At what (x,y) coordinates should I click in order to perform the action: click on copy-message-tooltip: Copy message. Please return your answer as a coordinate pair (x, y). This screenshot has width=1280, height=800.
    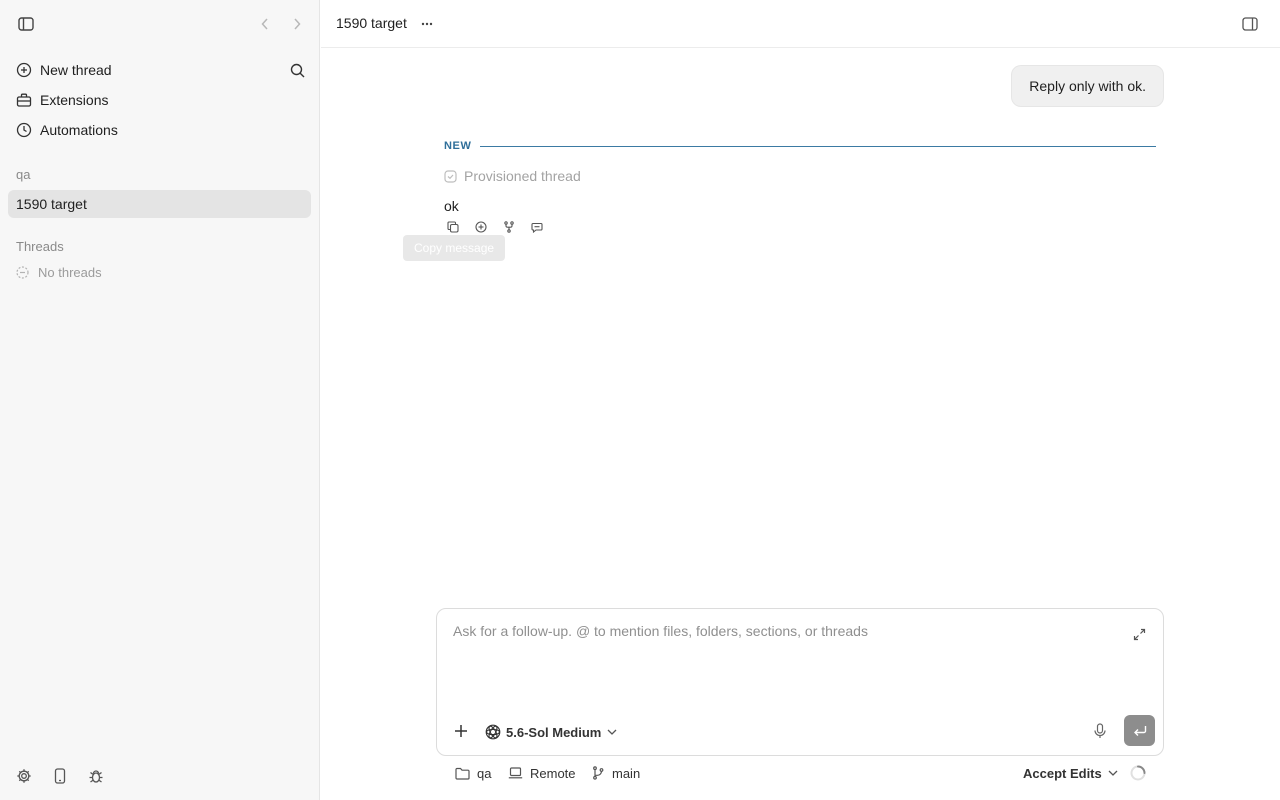
    Looking at the image, I should click on (454, 248).